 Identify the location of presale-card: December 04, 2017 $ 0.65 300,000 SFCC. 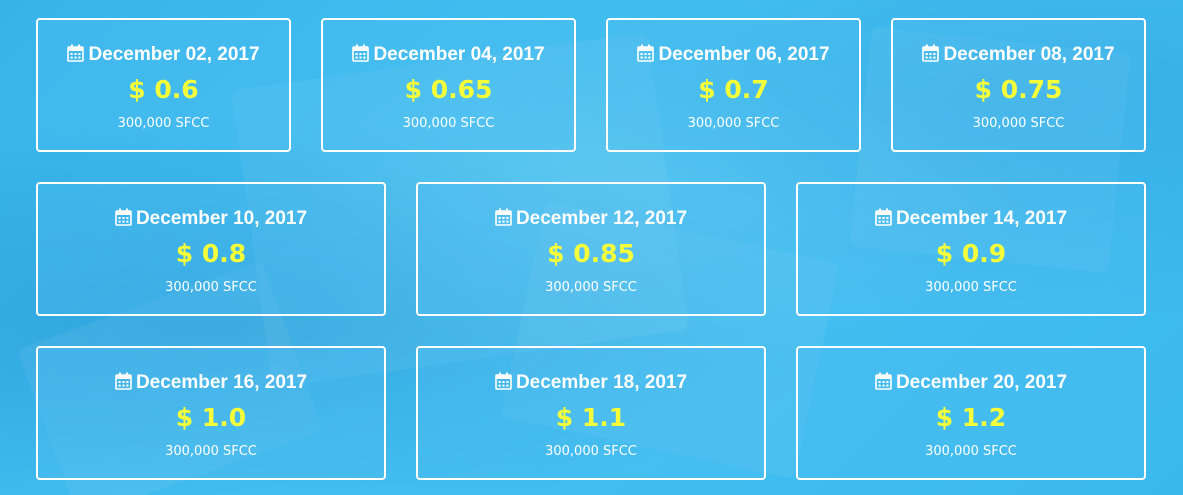
(448, 85).